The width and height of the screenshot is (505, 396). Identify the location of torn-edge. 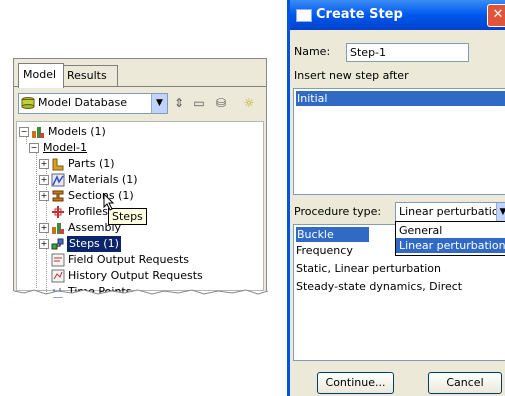
(141, 293).